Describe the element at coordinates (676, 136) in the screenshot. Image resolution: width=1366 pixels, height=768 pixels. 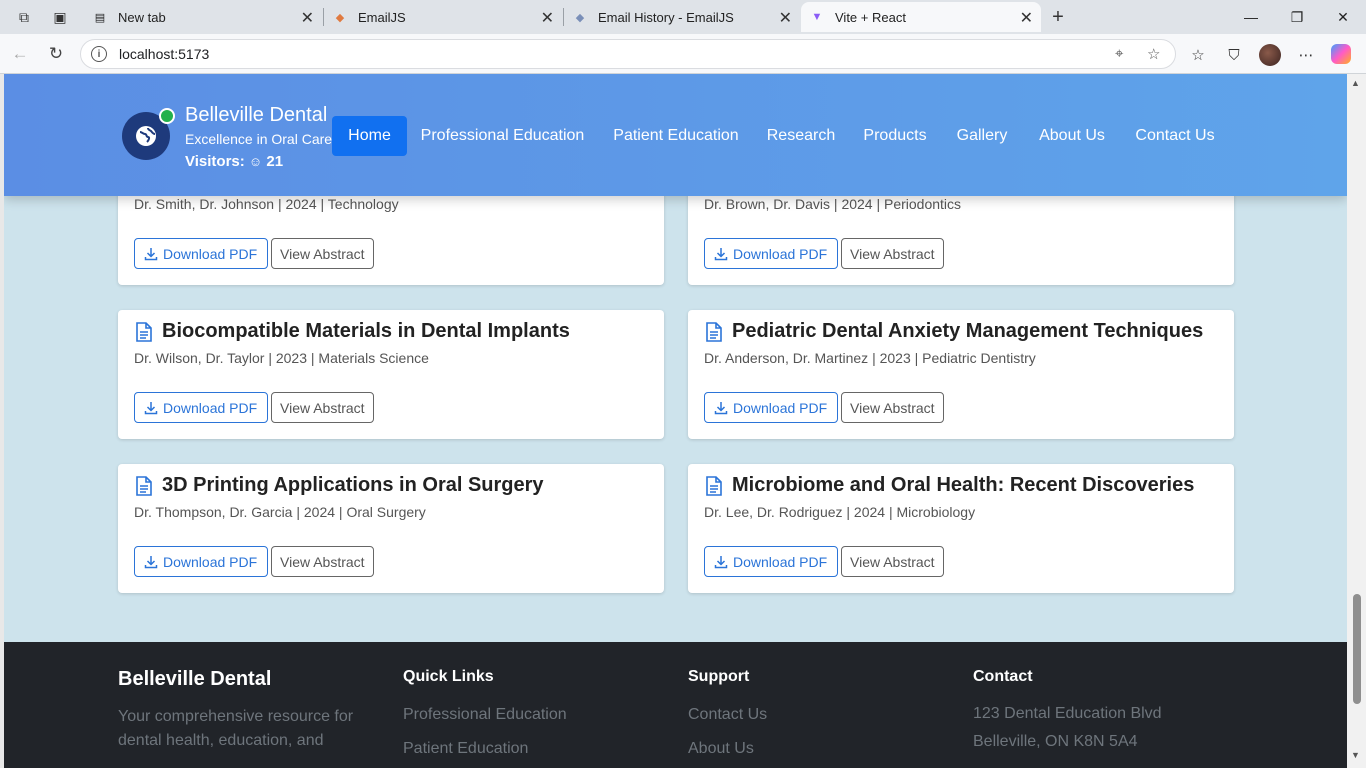
I see `nav-patient-education: Patient Education` at that location.